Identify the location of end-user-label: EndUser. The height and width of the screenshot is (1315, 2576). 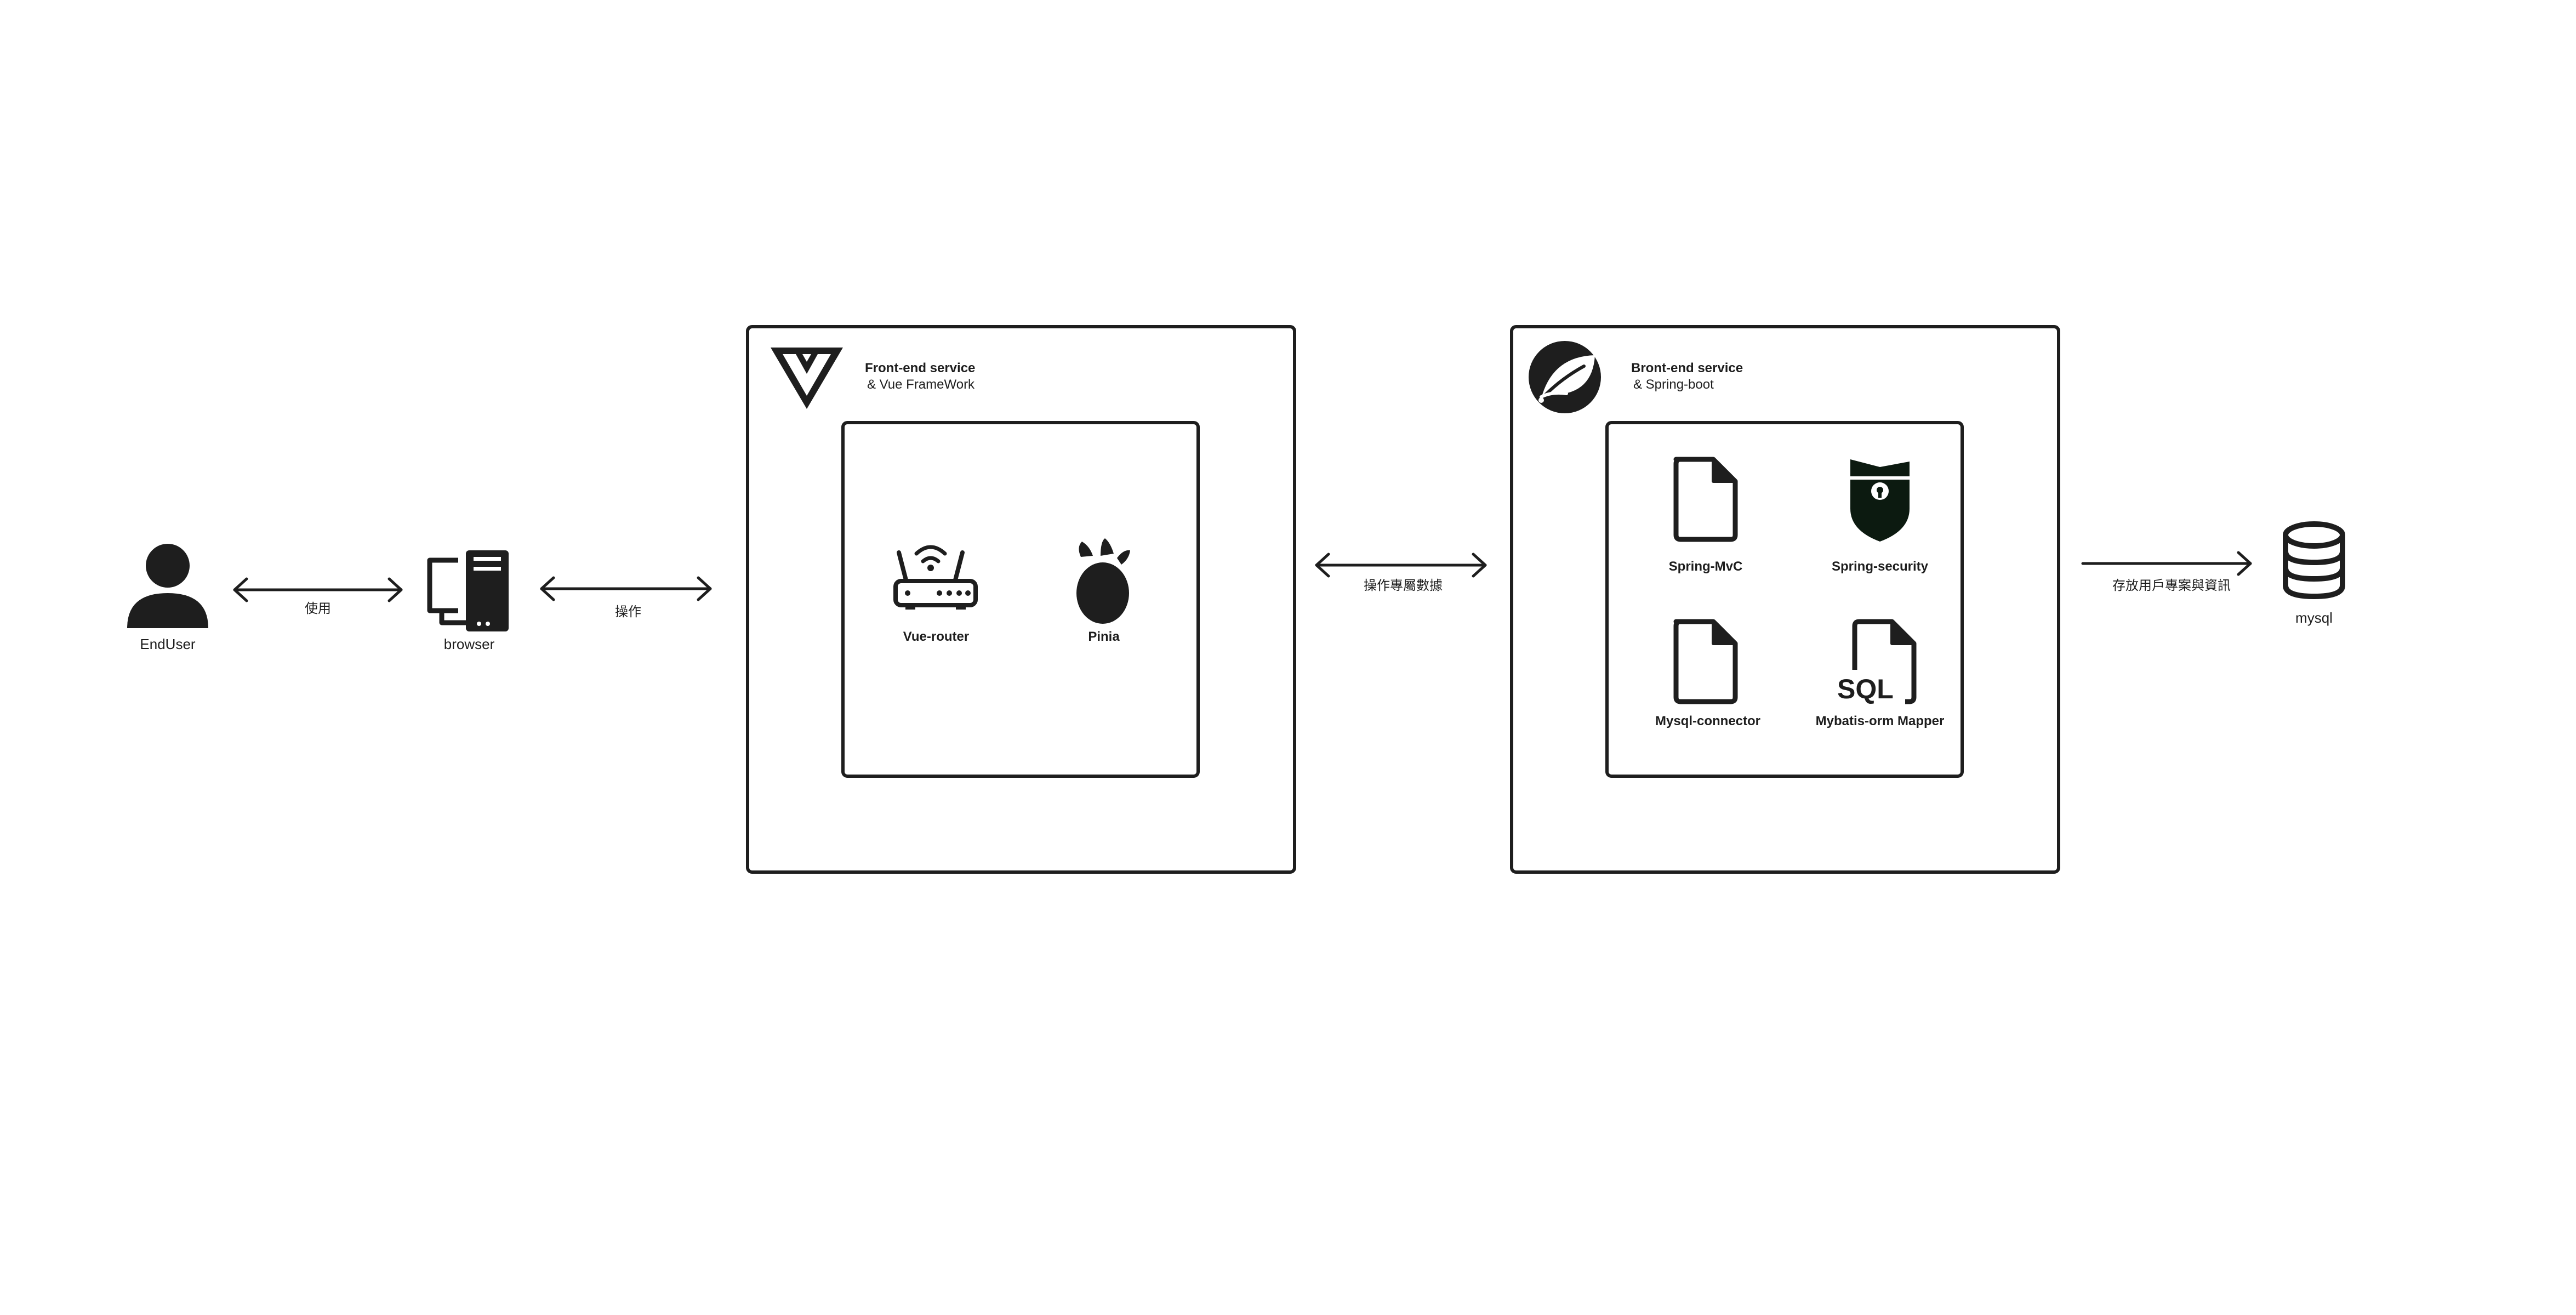
(168, 644).